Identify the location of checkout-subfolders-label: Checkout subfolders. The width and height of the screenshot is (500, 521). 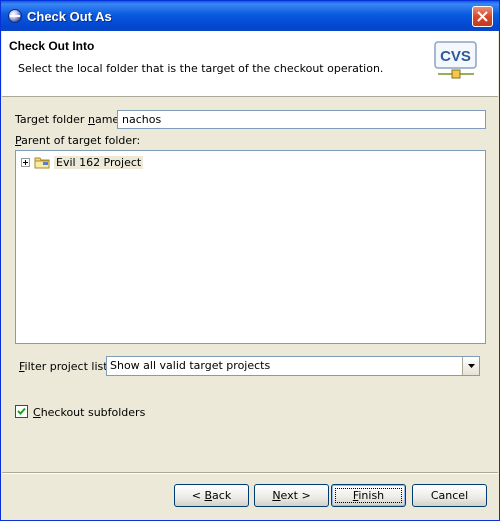
(89, 412).